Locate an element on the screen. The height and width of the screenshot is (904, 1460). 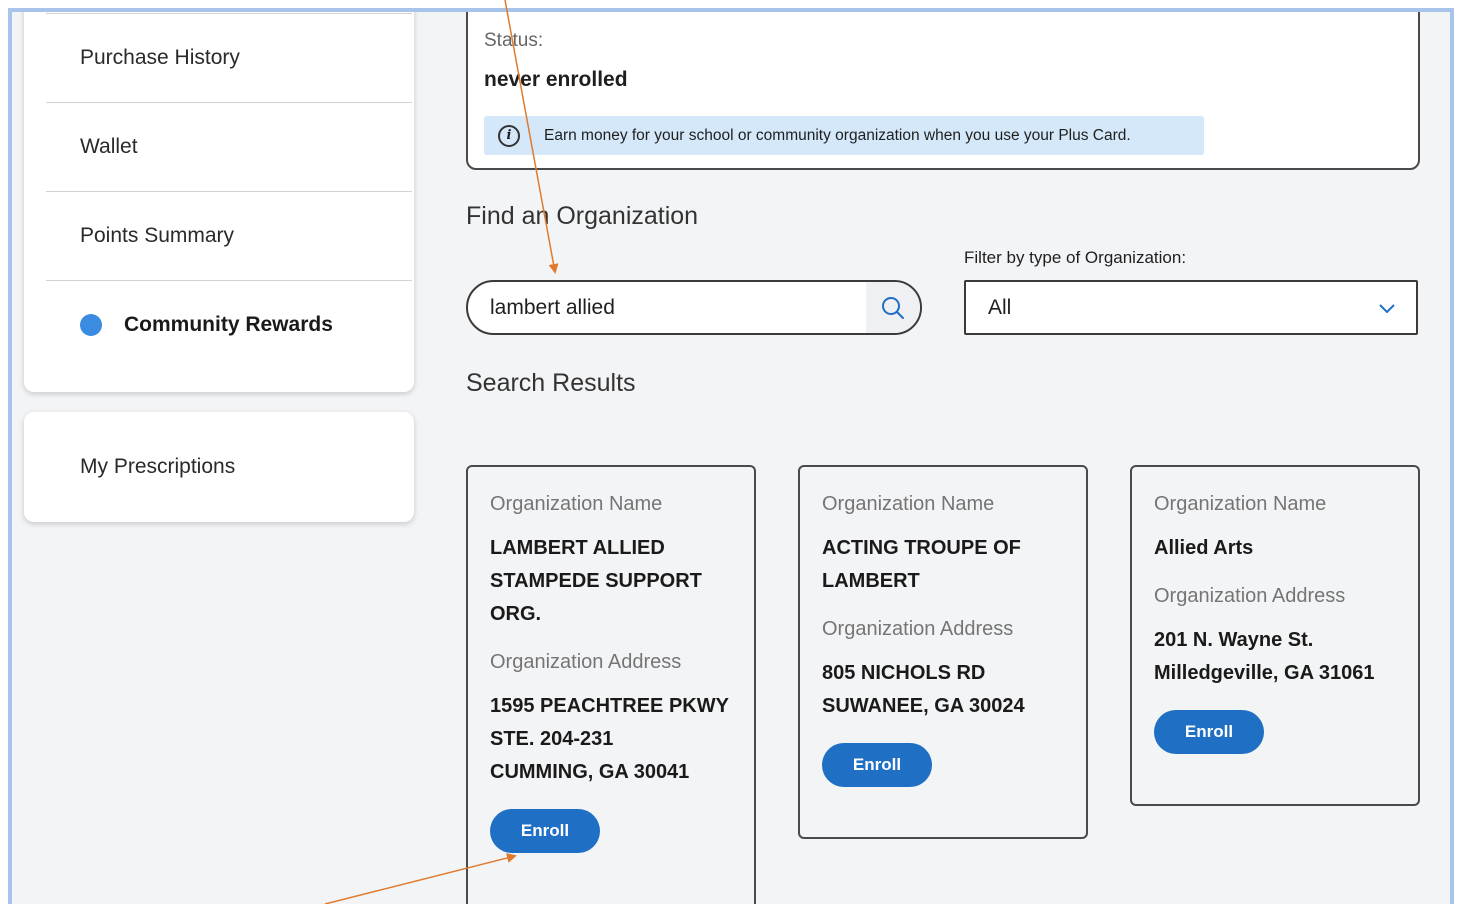
address-line: SUWANEE, GA 30024 is located at coordinates (923, 706).